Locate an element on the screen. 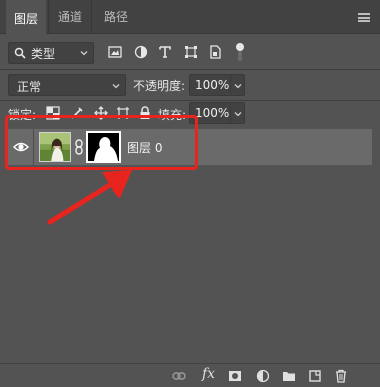 The width and height of the screenshot is (380, 387). fill-dropdown is located at coordinates (238, 113).